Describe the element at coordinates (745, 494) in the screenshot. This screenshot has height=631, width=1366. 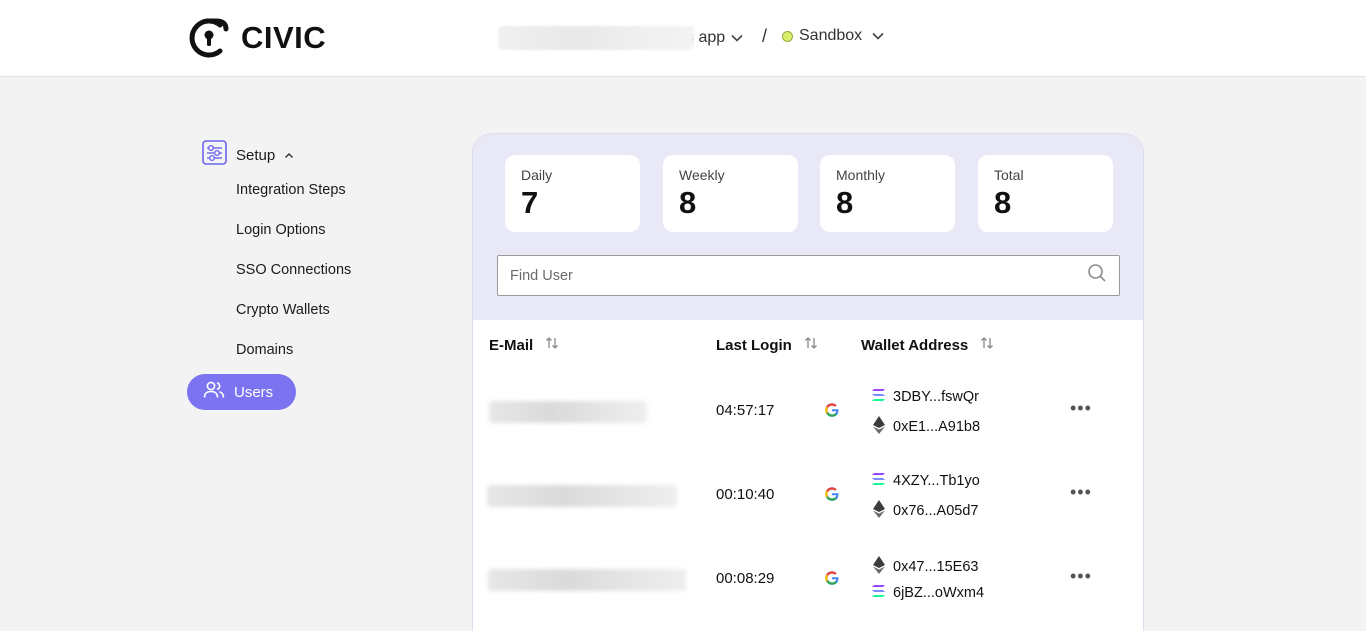
I see `last-login-time: 00:10:40` at that location.